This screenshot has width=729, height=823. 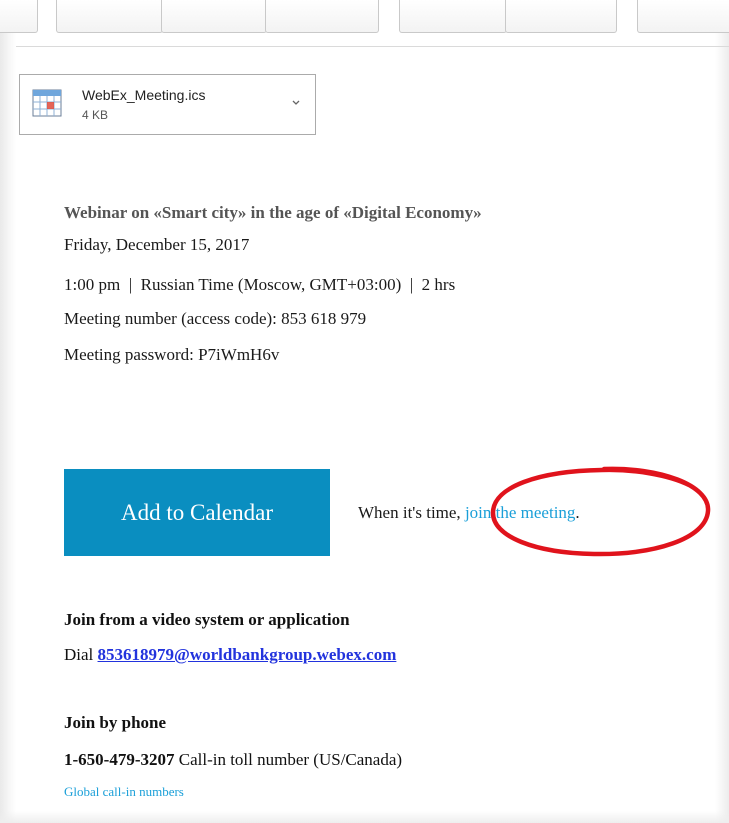 I want to click on header-divider, so click(x=372, y=46).